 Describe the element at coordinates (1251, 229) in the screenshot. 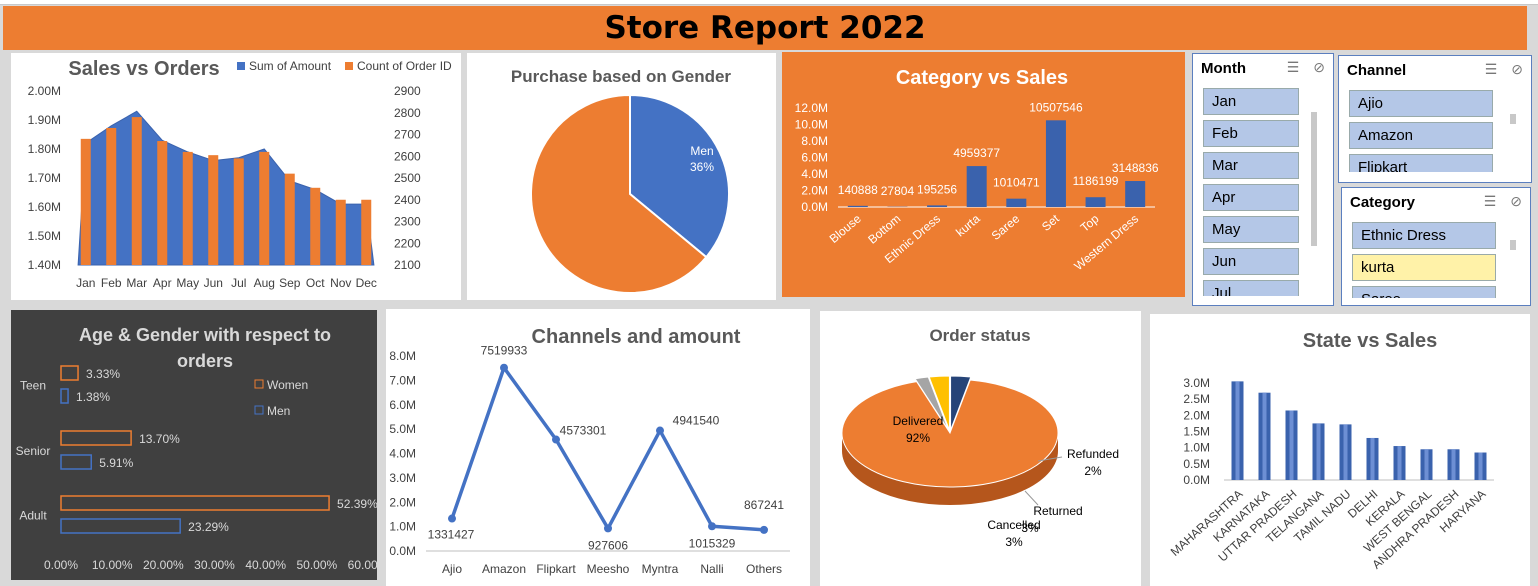

I see `slicer-item: May` at that location.